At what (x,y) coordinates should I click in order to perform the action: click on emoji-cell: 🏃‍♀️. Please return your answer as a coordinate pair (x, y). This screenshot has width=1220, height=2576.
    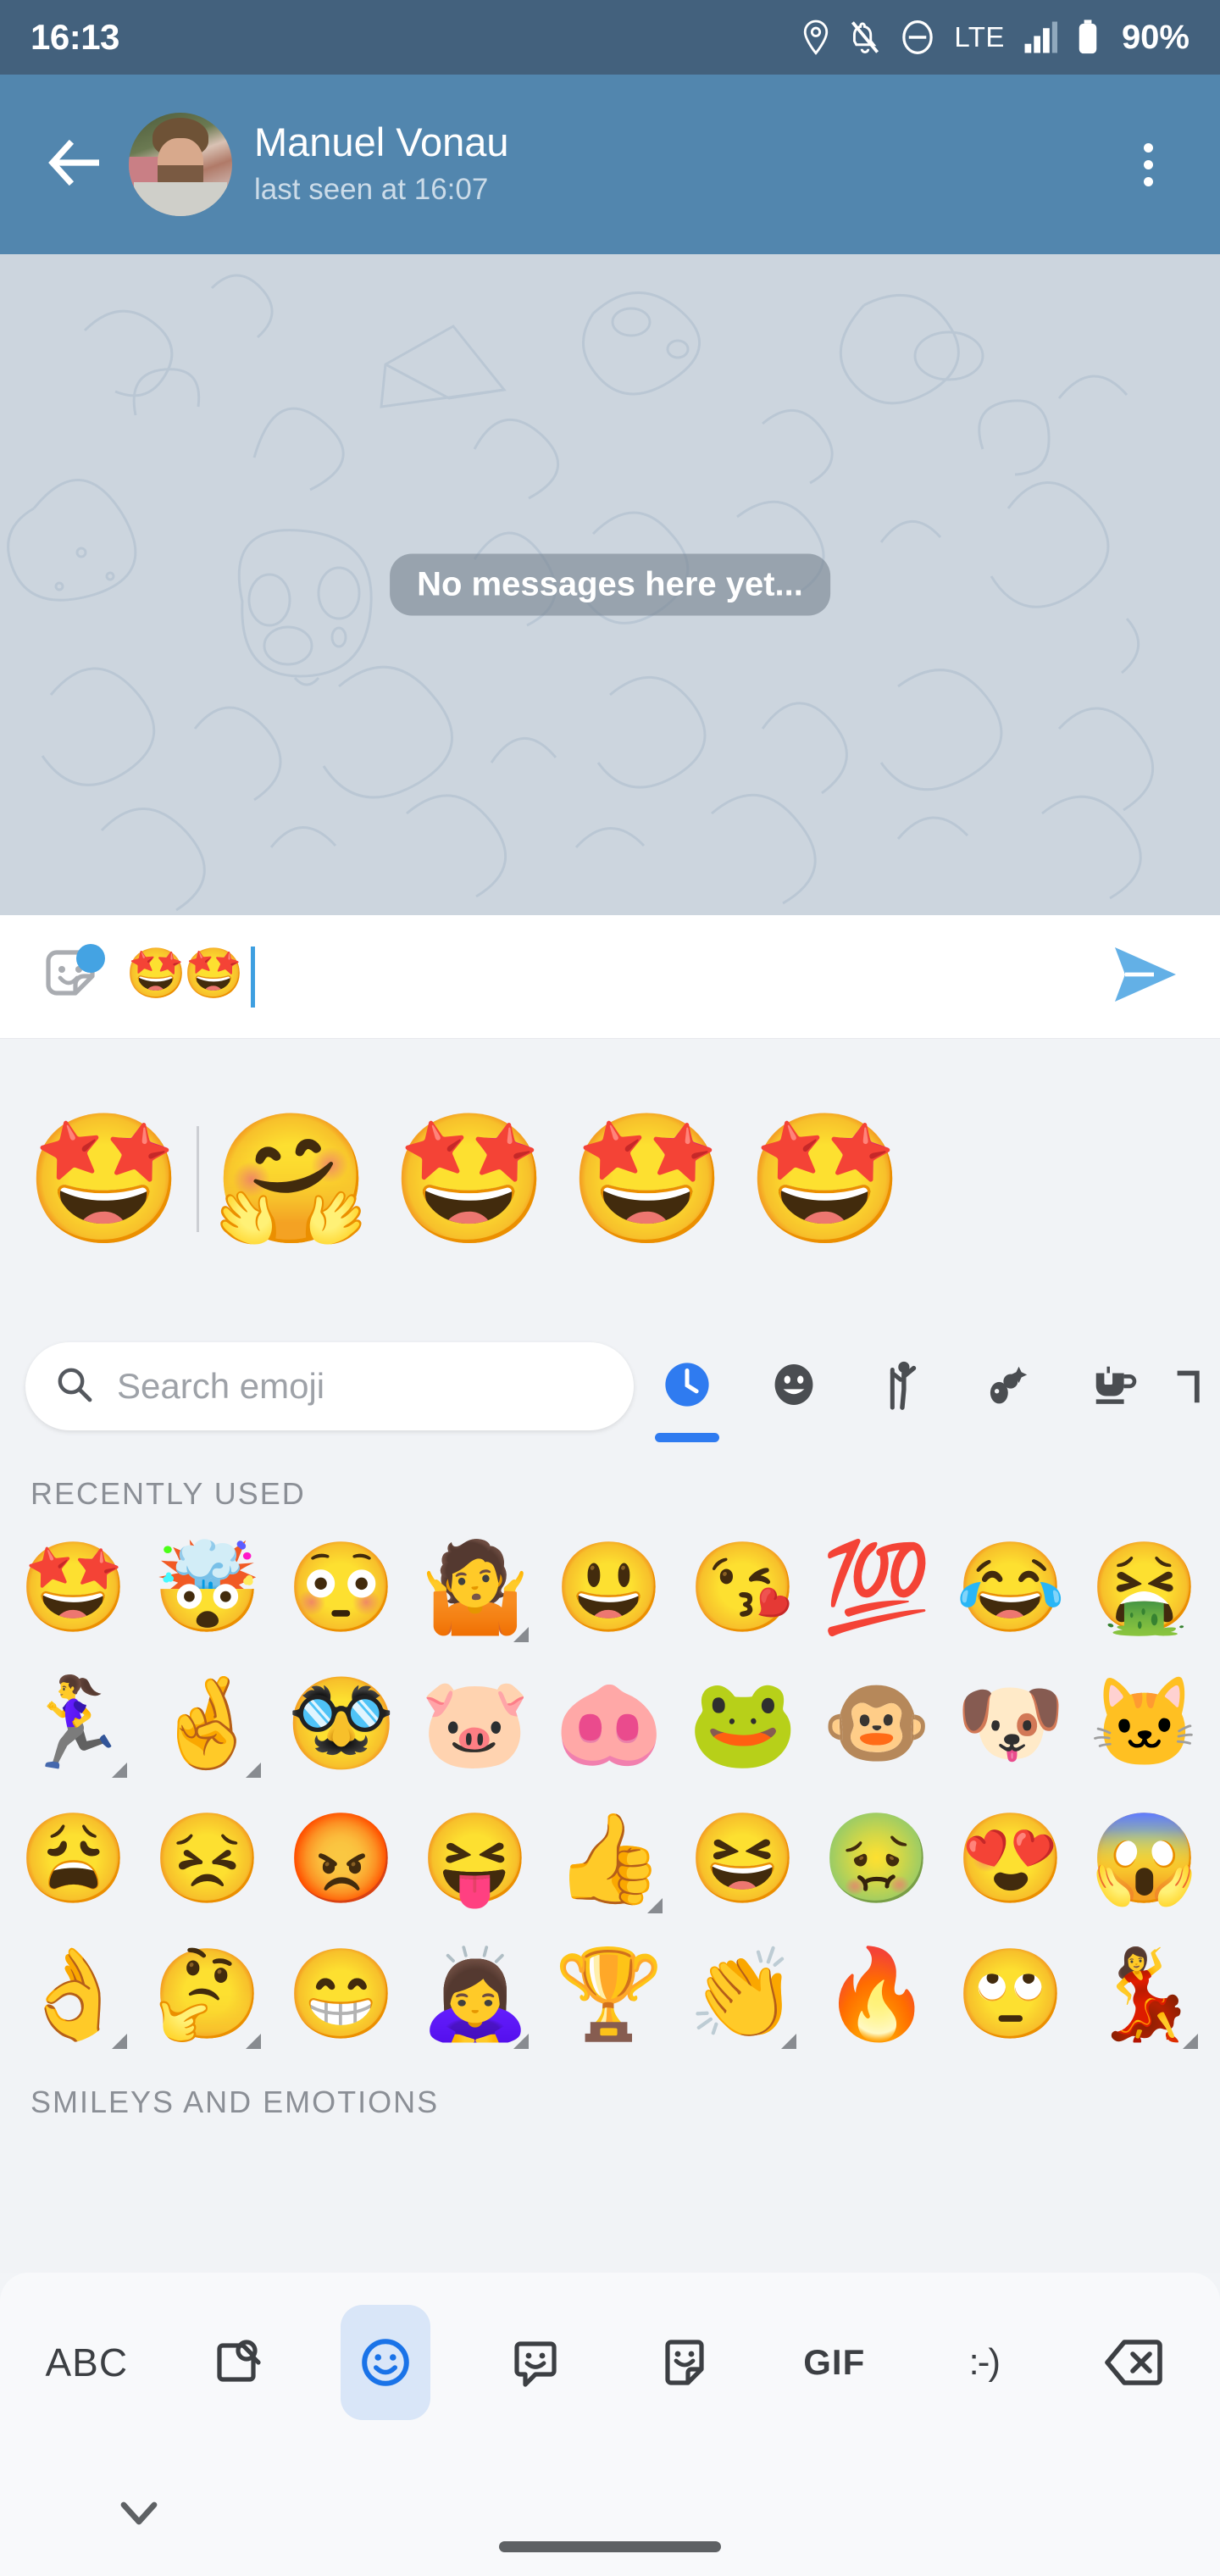
    Looking at the image, I should click on (74, 1723).